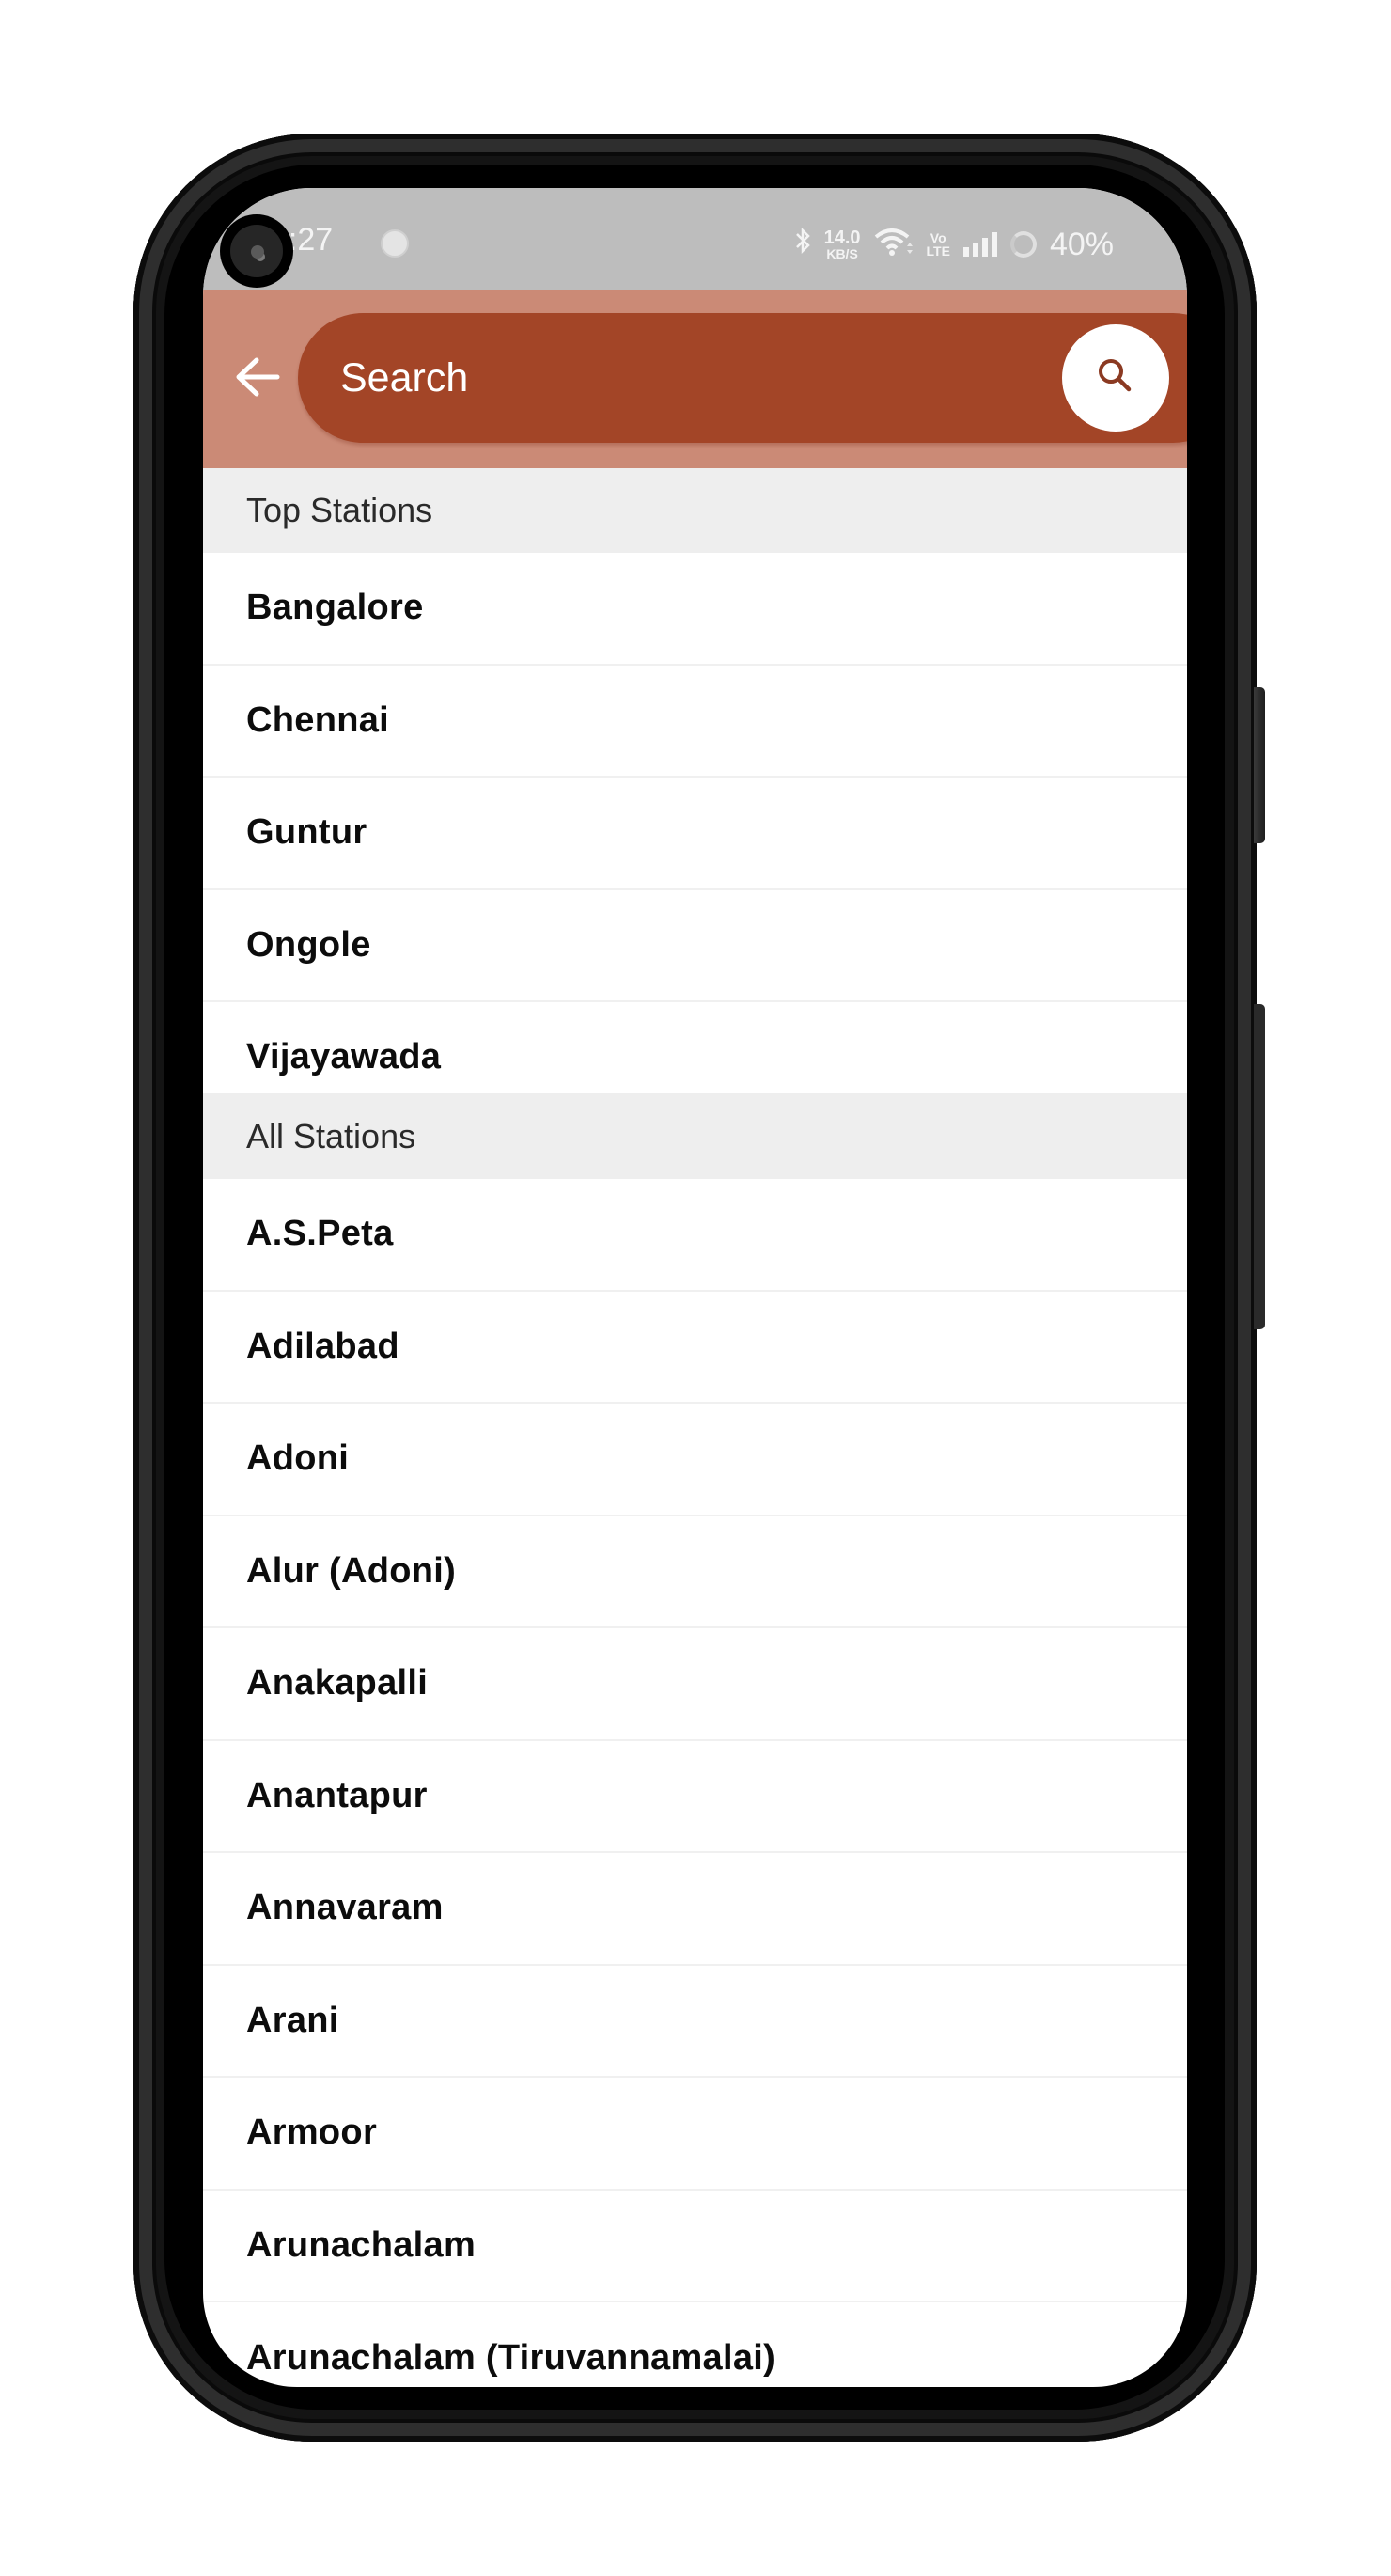 This screenshot has height=2576, width=1391. I want to click on station-name: Guntur, so click(307, 832).